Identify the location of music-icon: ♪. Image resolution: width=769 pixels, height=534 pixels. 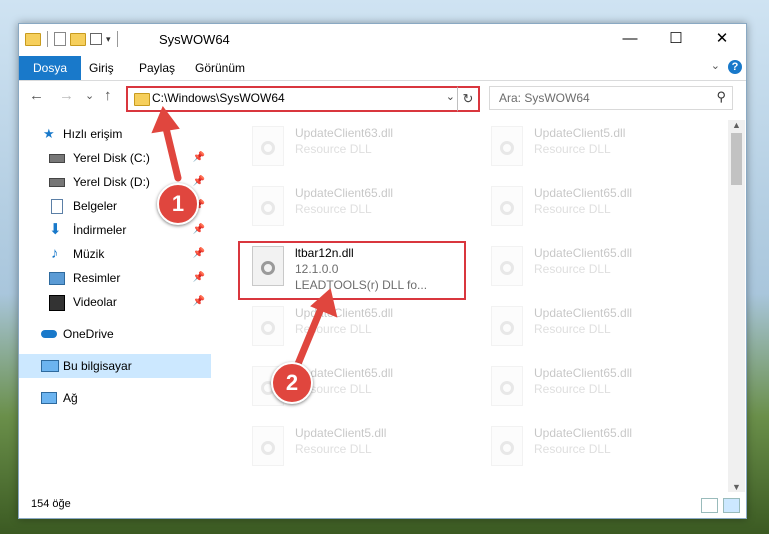
(55, 253).